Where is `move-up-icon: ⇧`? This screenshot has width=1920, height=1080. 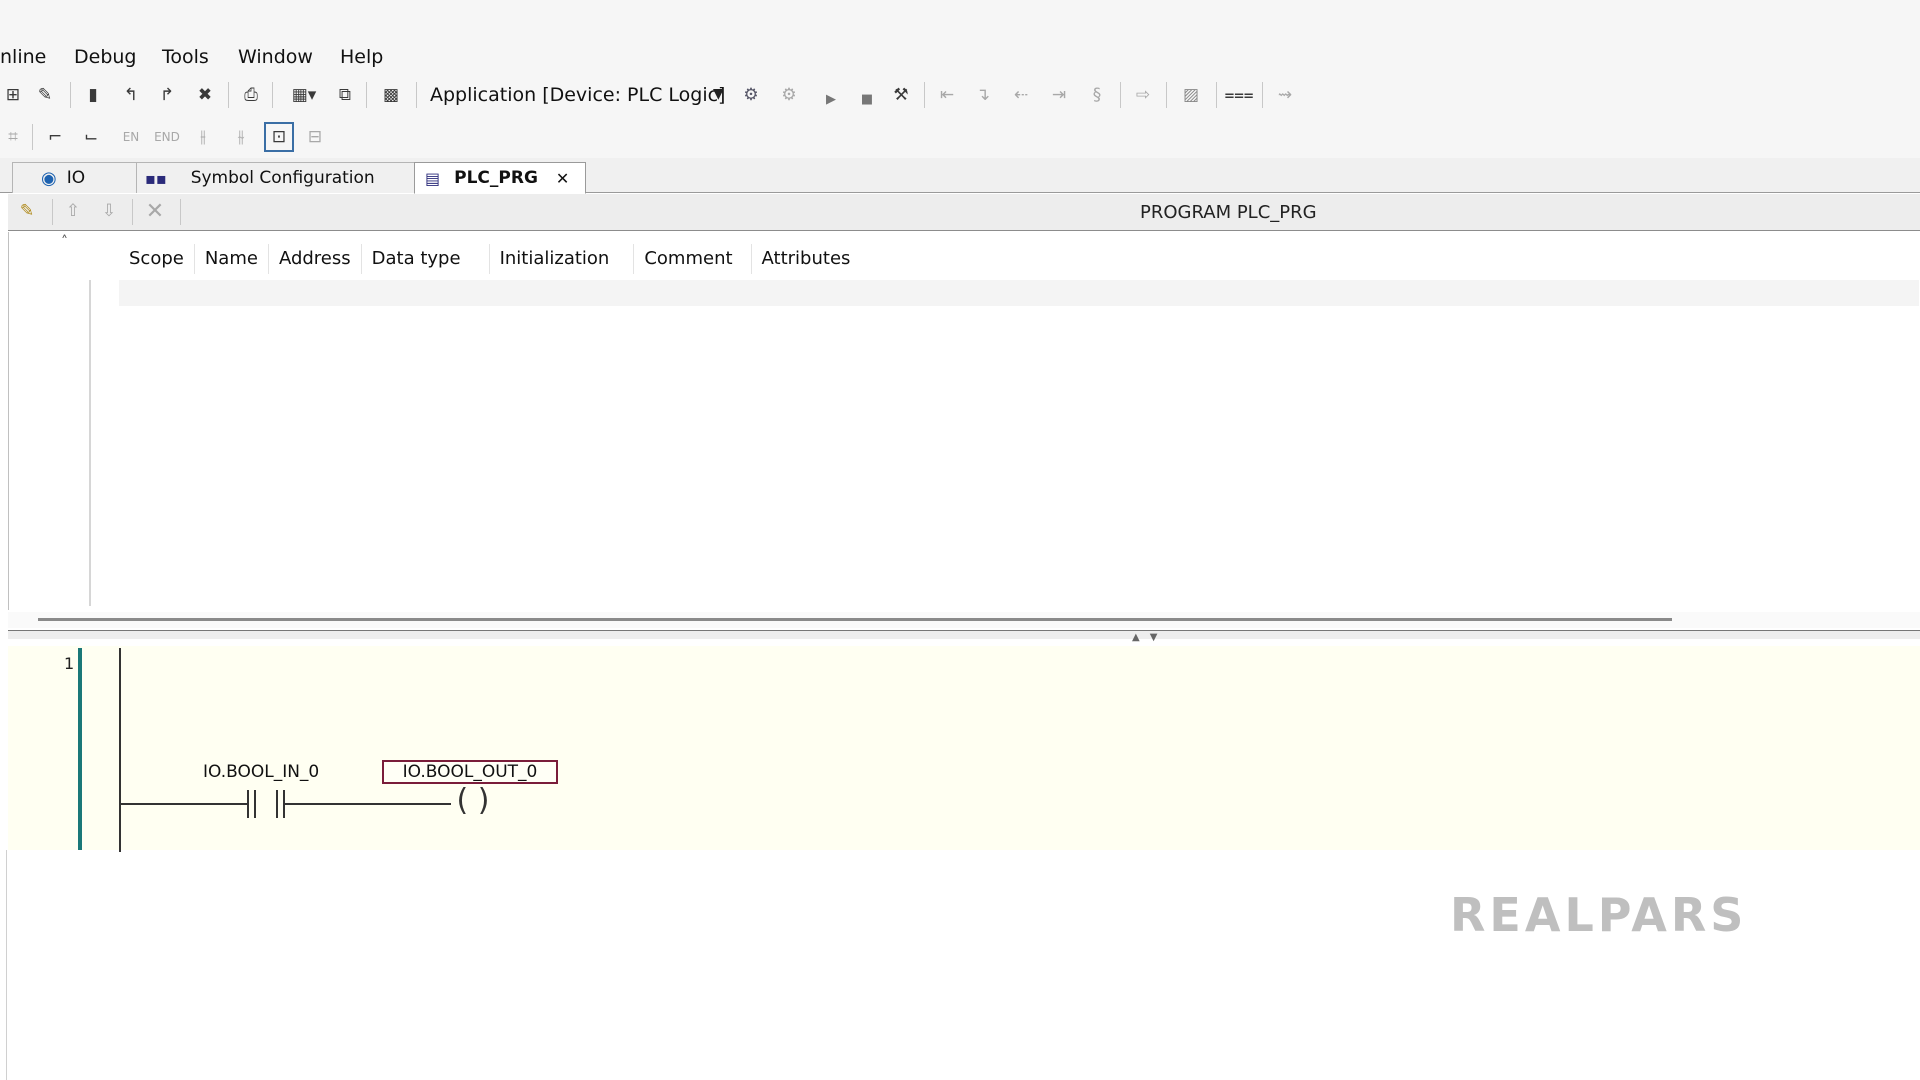
move-up-icon: ⇧ is located at coordinates (73, 211).